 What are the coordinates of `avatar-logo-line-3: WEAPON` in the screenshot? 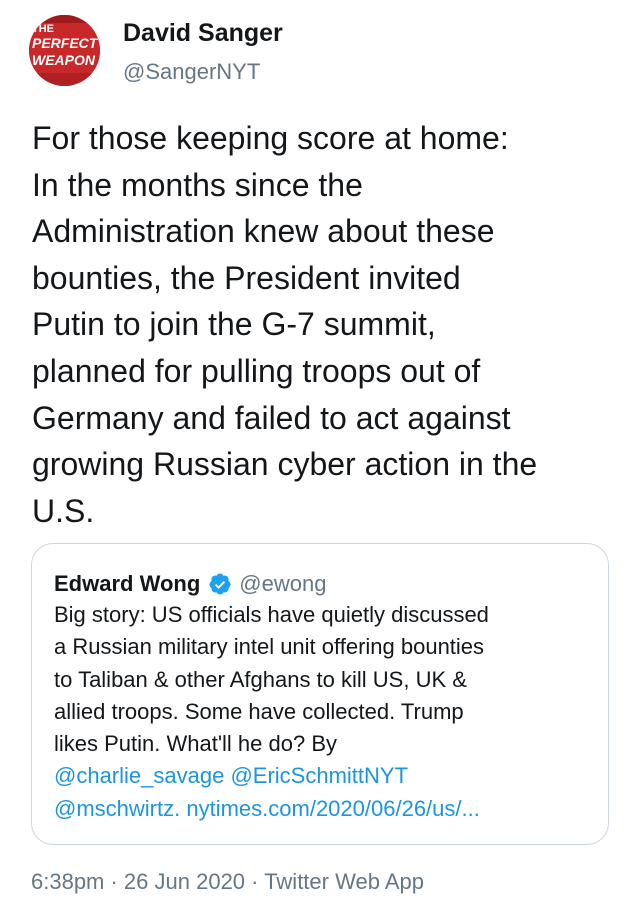 It's located at (64, 60).